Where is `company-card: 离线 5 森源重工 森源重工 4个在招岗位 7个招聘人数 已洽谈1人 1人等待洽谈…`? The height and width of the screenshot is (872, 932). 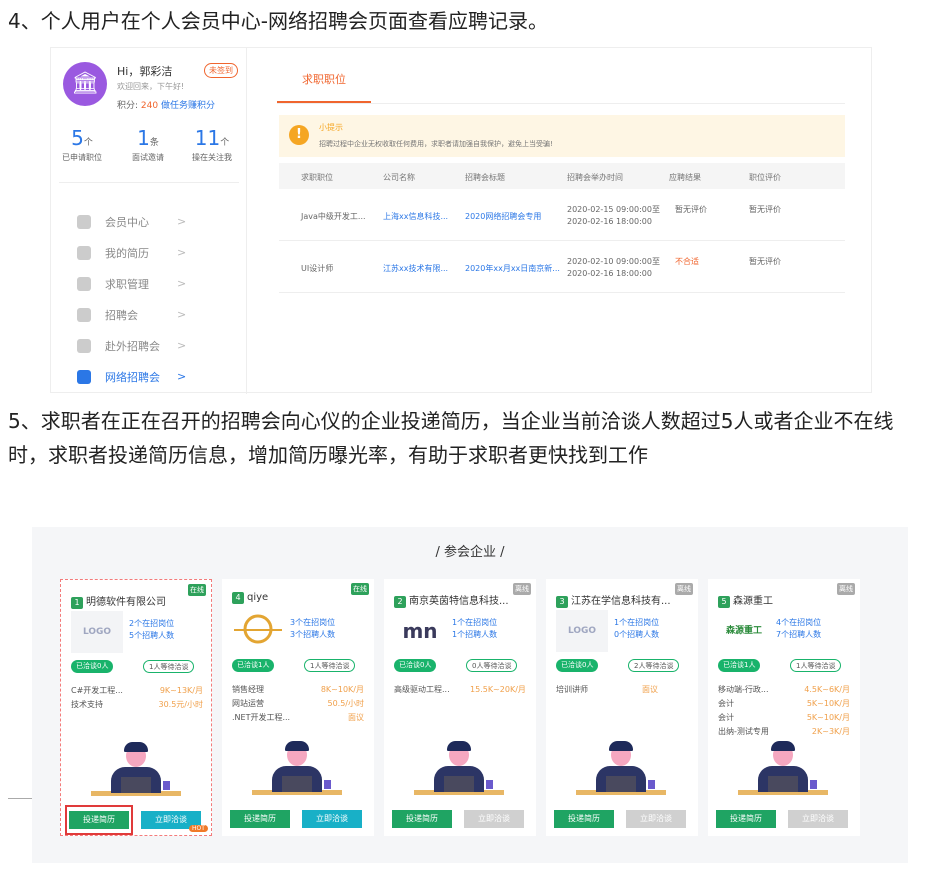
company-card: 离线 5 森源重工 森源重工 4个在招岗位 7个招聘人数 已洽谈1人 1人等待洽谈… is located at coordinates (784, 707).